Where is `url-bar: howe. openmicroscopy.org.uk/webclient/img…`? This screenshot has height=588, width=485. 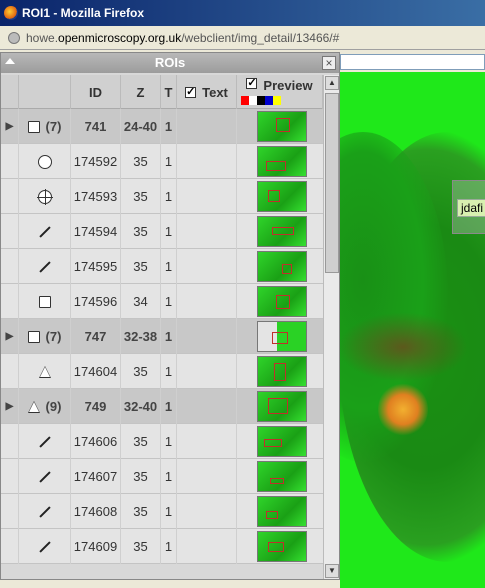 url-bar: howe. openmicroscopy.org.uk/webclient/img… is located at coordinates (242, 38).